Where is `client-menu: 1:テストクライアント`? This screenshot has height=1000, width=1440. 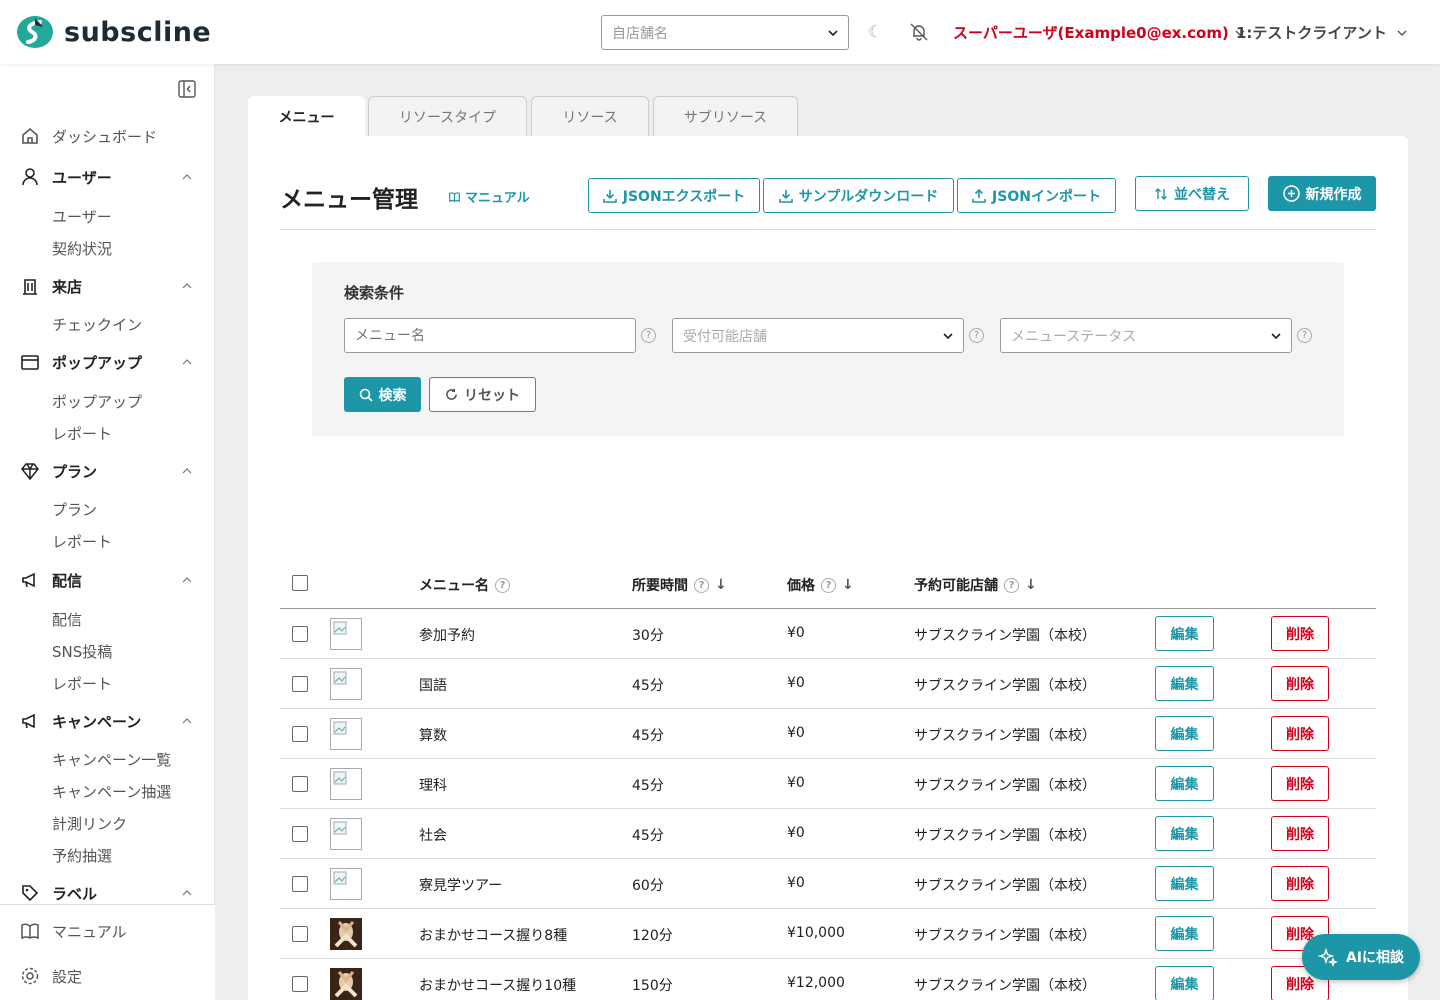
client-menu: 1:テストクライアント is located at coordinates (1321, 32).